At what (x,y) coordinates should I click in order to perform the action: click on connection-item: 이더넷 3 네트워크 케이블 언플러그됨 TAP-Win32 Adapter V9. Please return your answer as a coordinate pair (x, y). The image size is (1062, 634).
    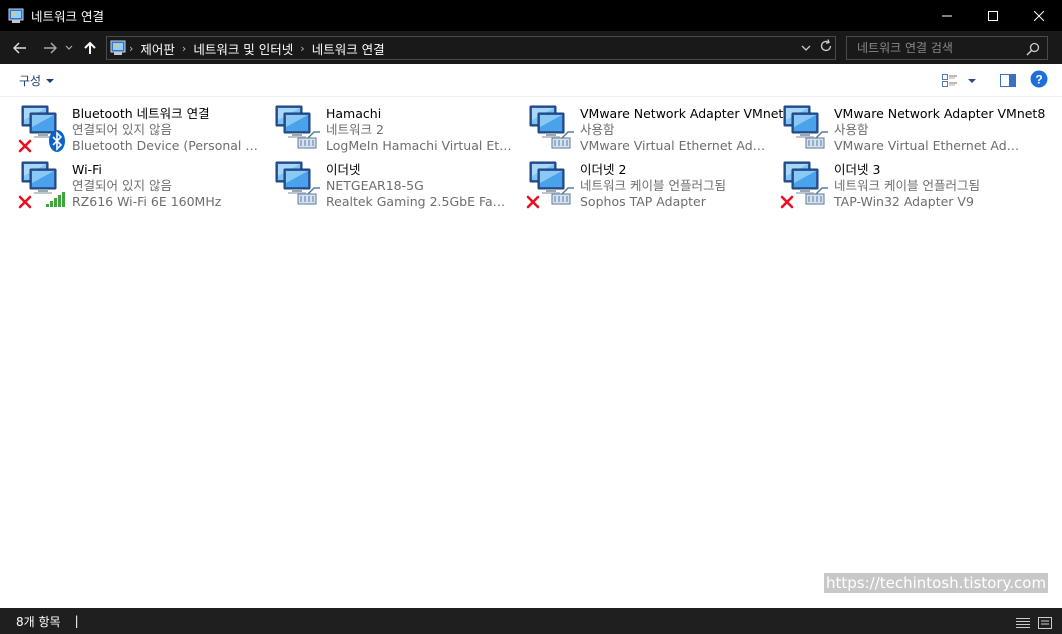
    Looking at the image, I should click on (905, 183).